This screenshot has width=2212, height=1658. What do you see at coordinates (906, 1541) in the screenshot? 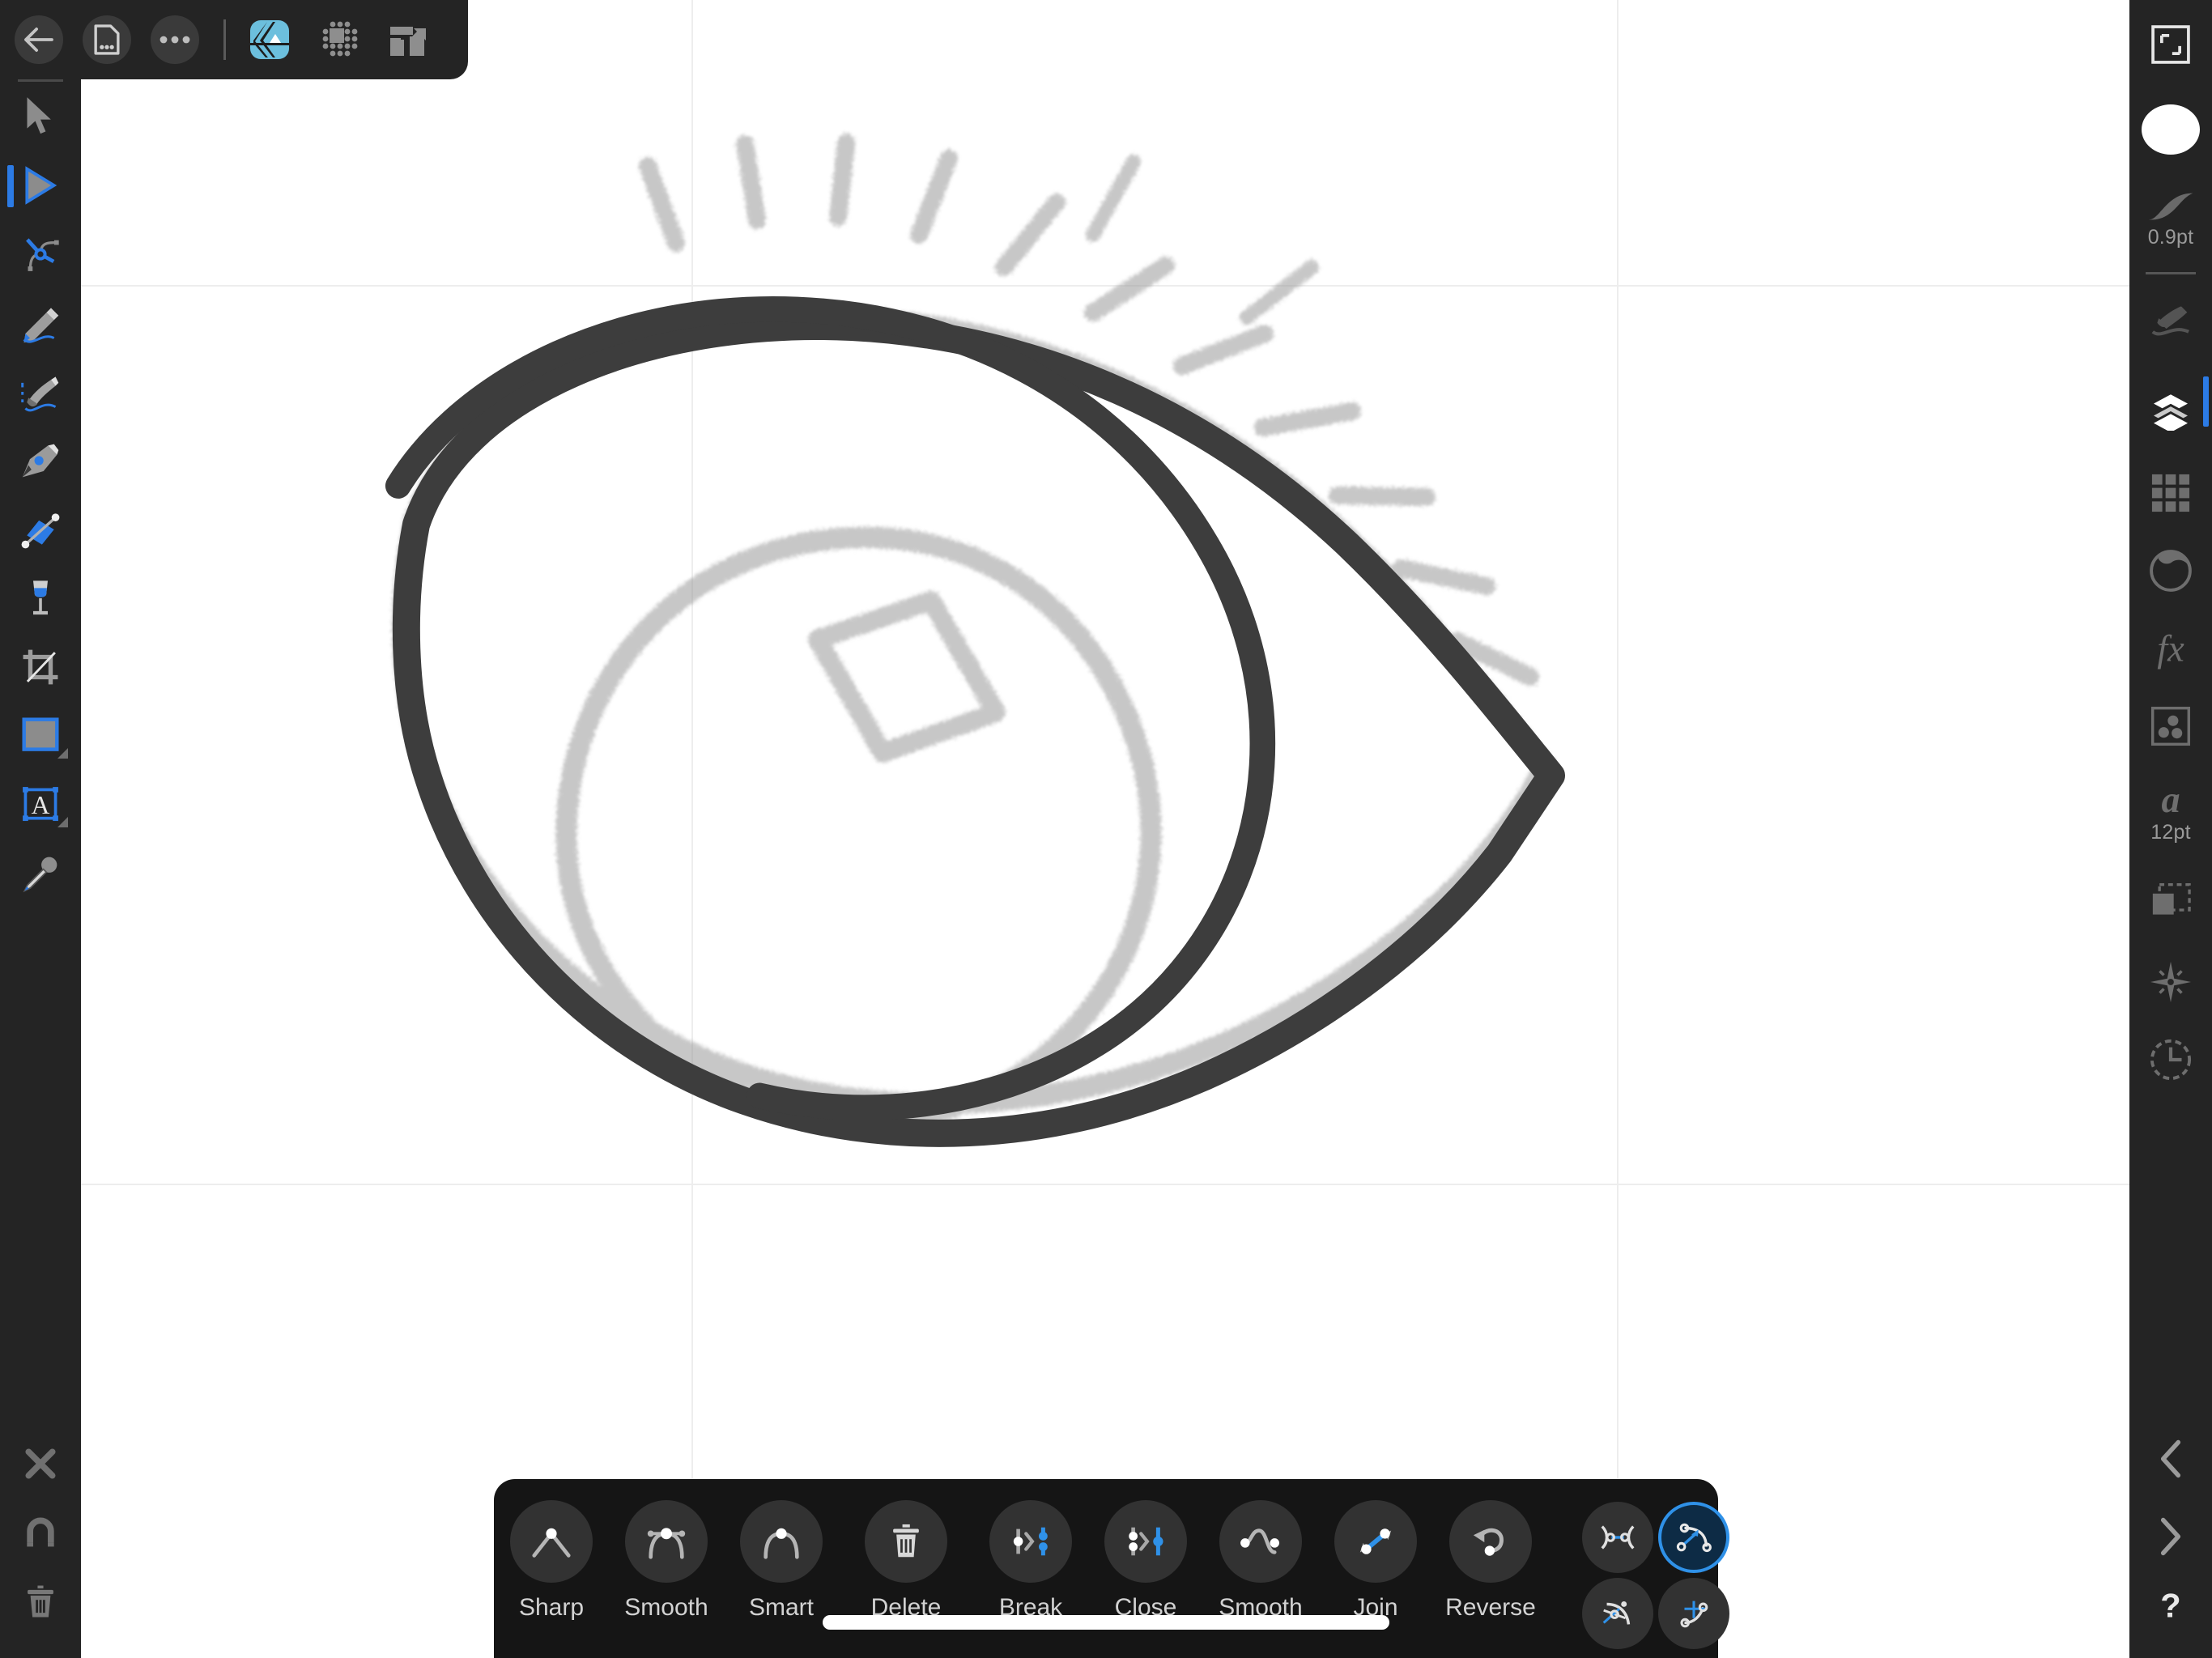
I see `trash-icon` at bounding box center [906, 1541].